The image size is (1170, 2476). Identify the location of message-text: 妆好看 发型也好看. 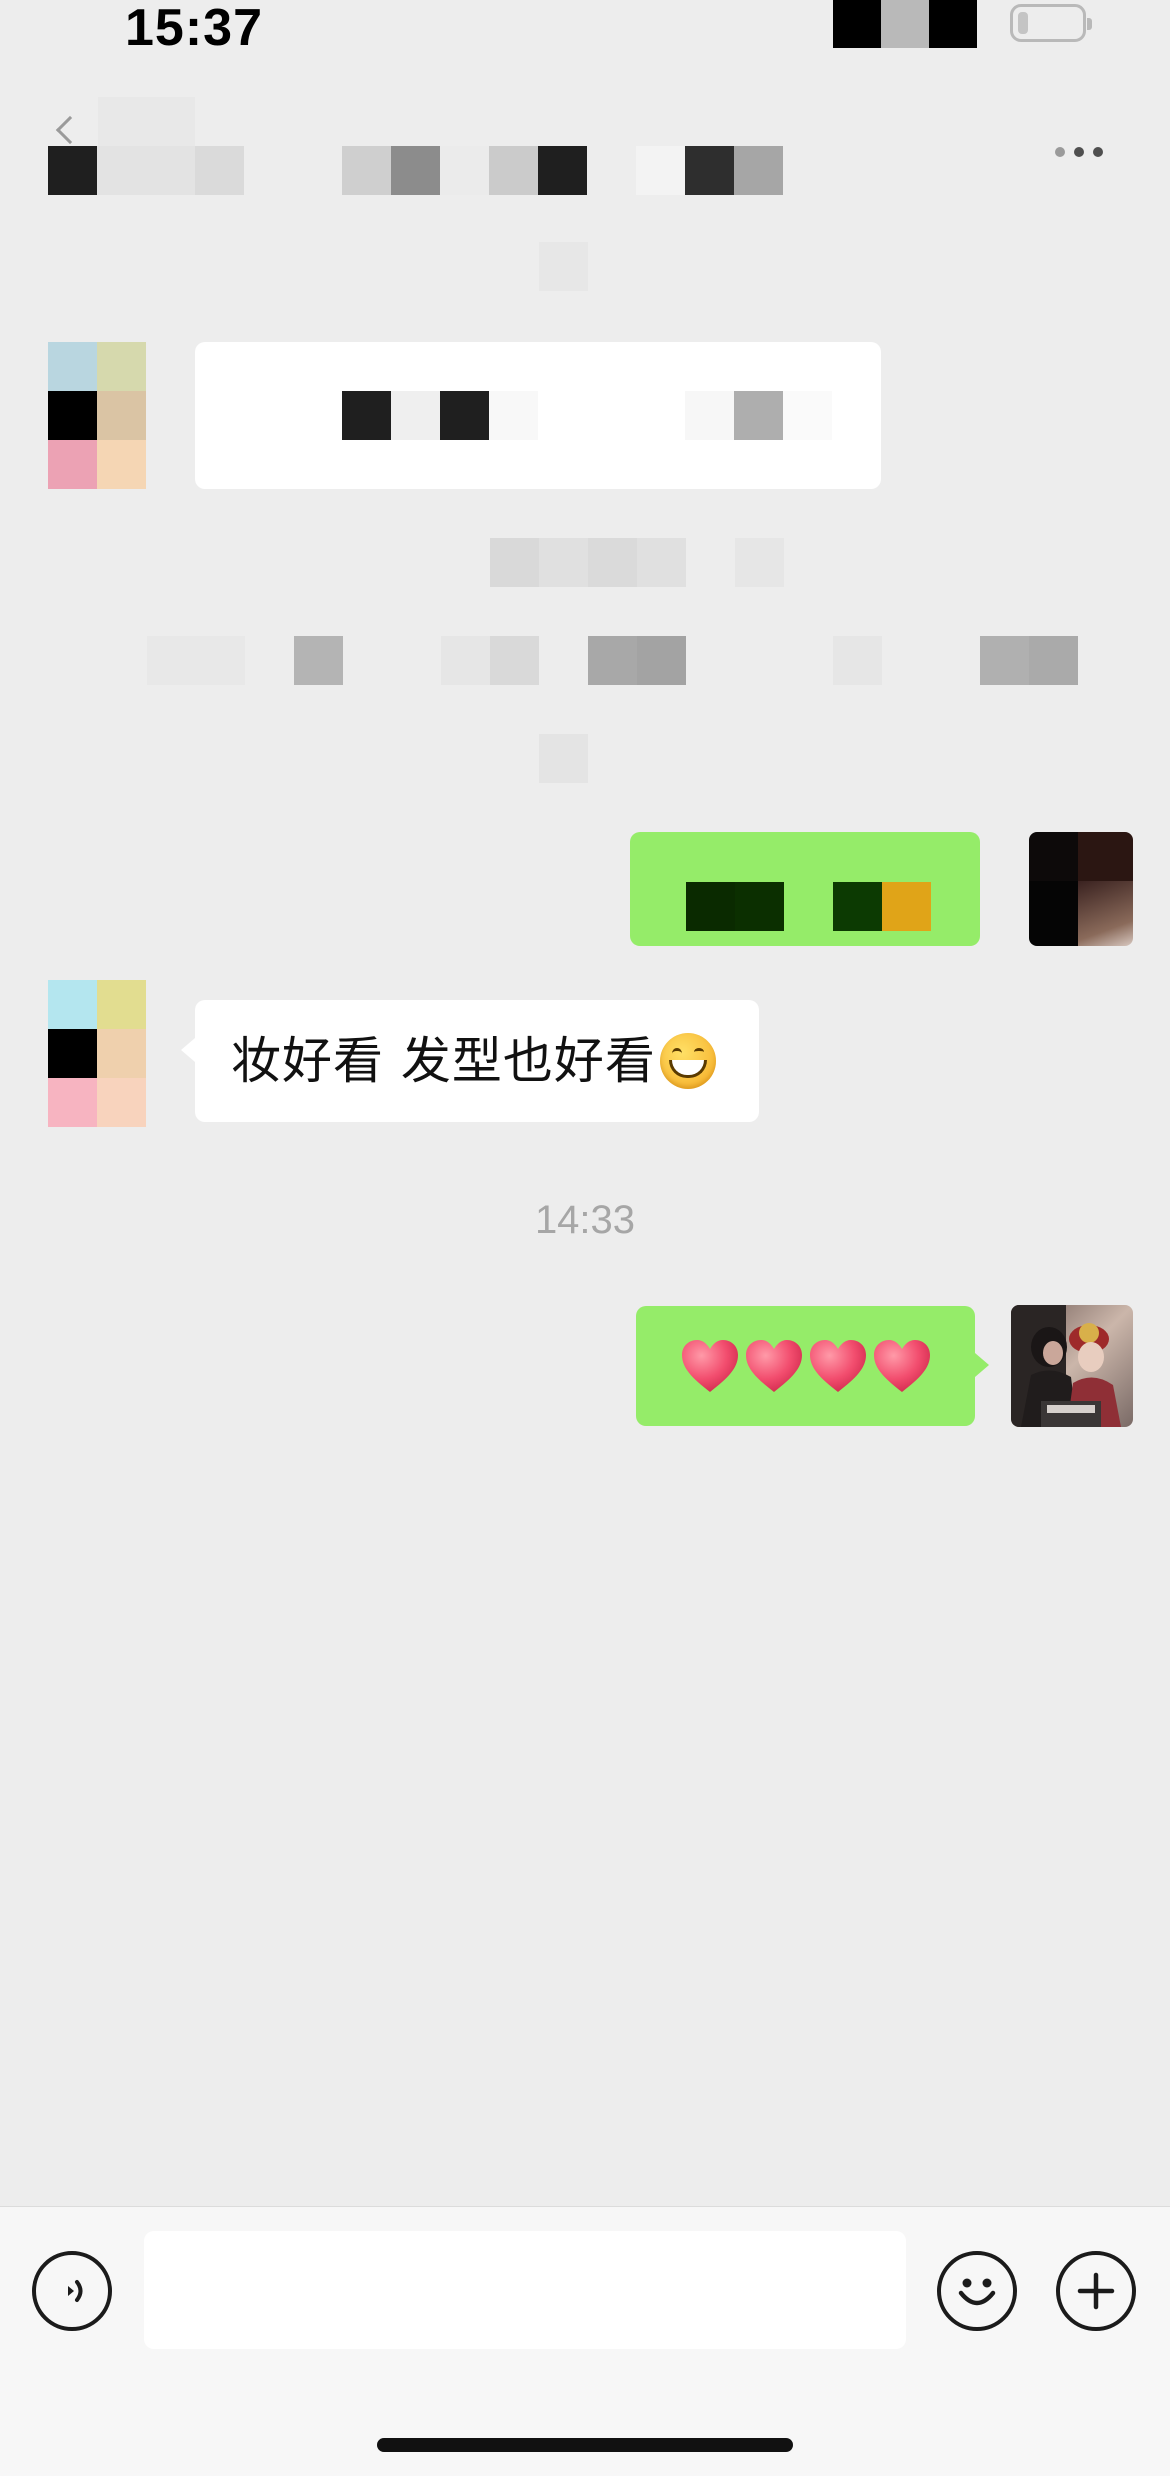
(443, 1061).